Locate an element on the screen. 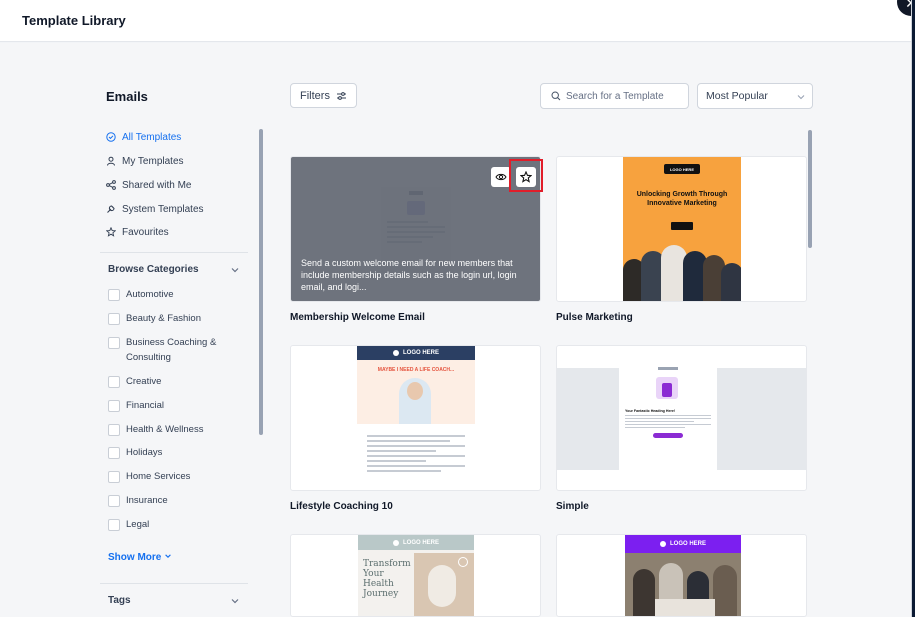 This screenshot has width=915, height=617. sidebar-item-label: Shared with Me is located at coordinates (157, 185).